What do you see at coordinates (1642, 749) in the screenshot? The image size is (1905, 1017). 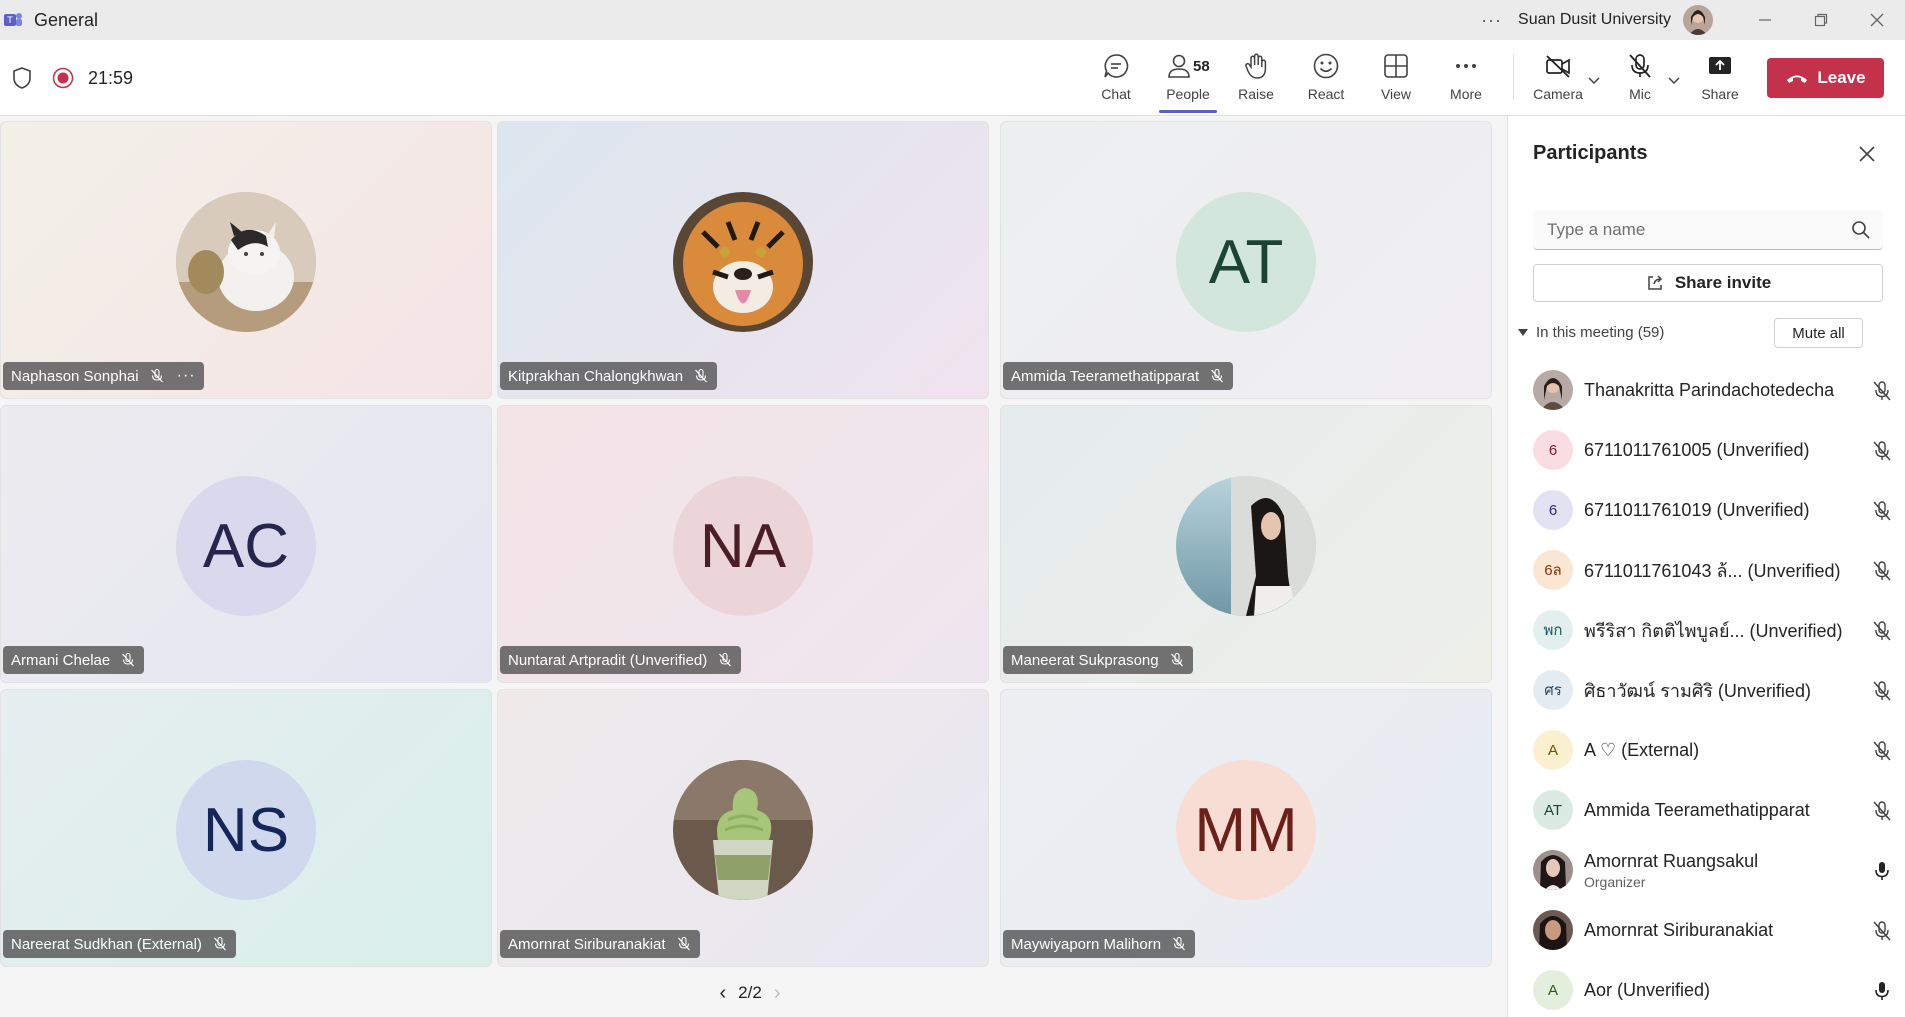 I see `participant-name: A ♡ (External)` at bounding box center [1642, 749].